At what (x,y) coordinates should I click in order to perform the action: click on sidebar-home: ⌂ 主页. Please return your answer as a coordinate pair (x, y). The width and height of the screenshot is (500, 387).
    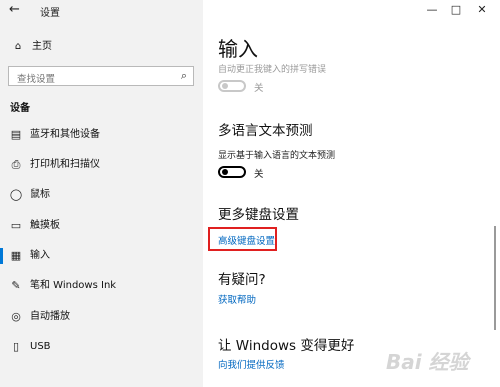
    Looking at the image, I should click on (104, 47).